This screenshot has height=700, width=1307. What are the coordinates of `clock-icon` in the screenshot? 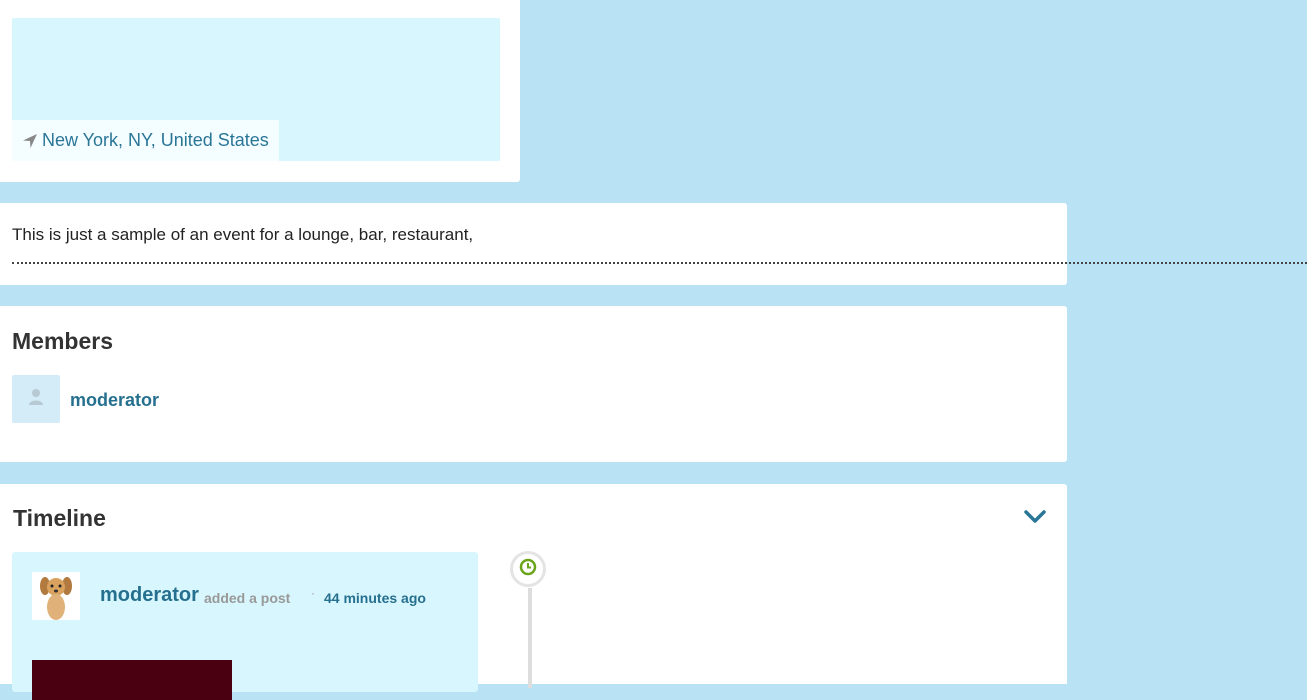 It's located at (528, 569).